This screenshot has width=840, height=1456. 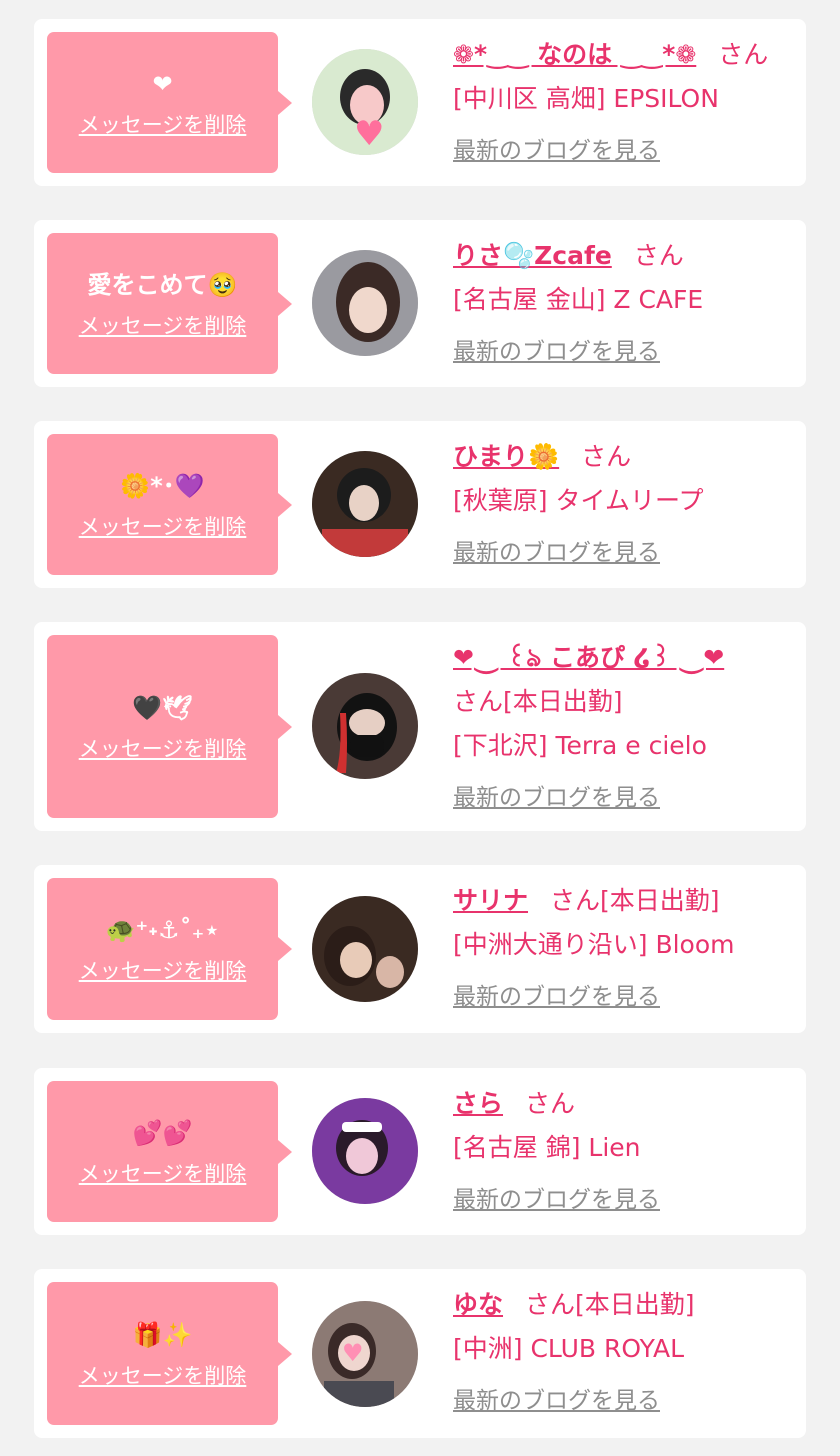 I want to click on message-bubble: 🐢⁺˖⚓︎˚₊⋆ メッセージを削除, so click(x=169, y=949).